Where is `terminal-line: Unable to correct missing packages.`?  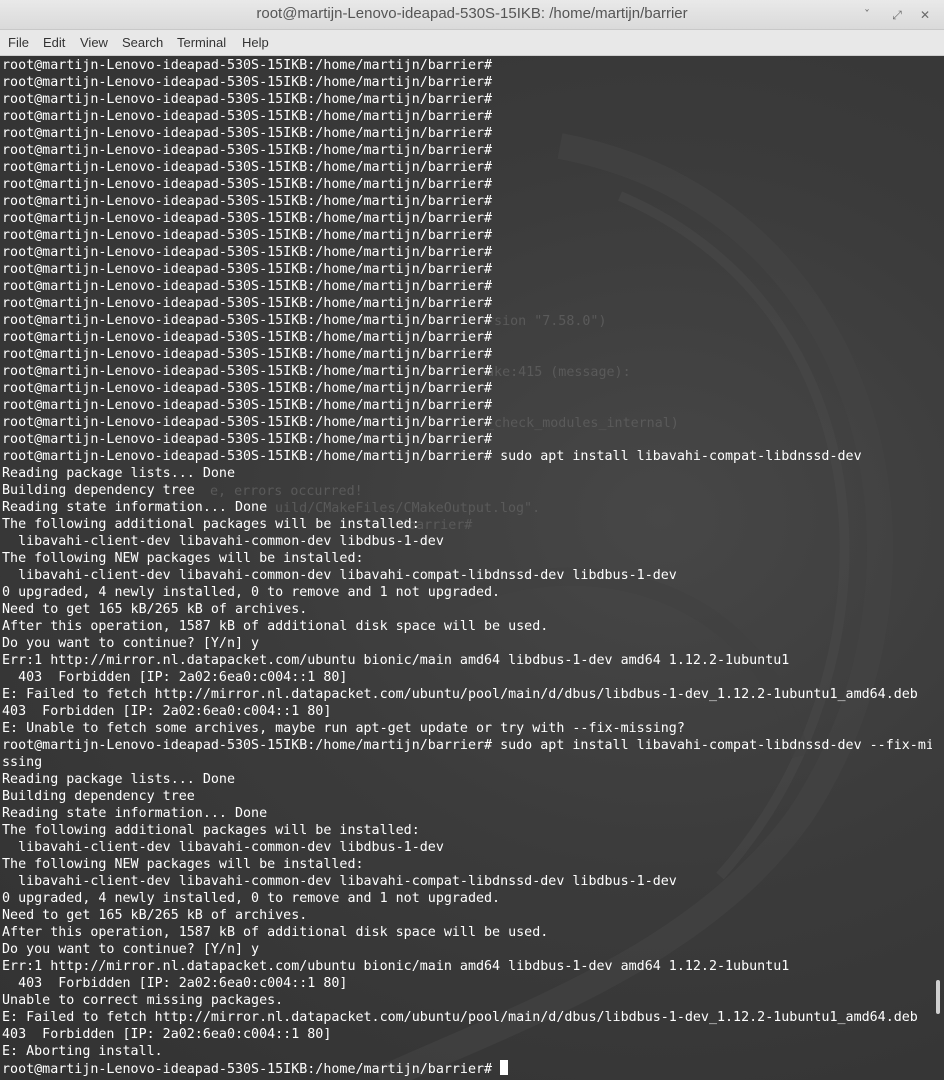
terminal-line: Unable to correct missing packages. is located at coordinates (143, 1000).